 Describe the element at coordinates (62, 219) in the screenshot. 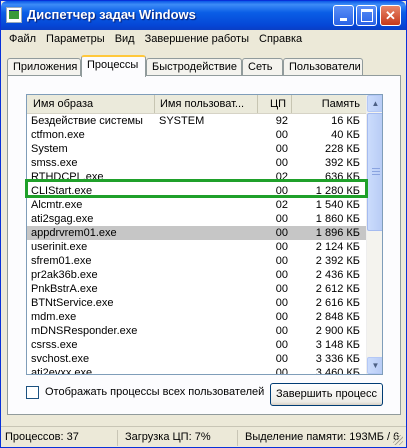

I see `cell-image-name: ati2sgag.exe` at that location.